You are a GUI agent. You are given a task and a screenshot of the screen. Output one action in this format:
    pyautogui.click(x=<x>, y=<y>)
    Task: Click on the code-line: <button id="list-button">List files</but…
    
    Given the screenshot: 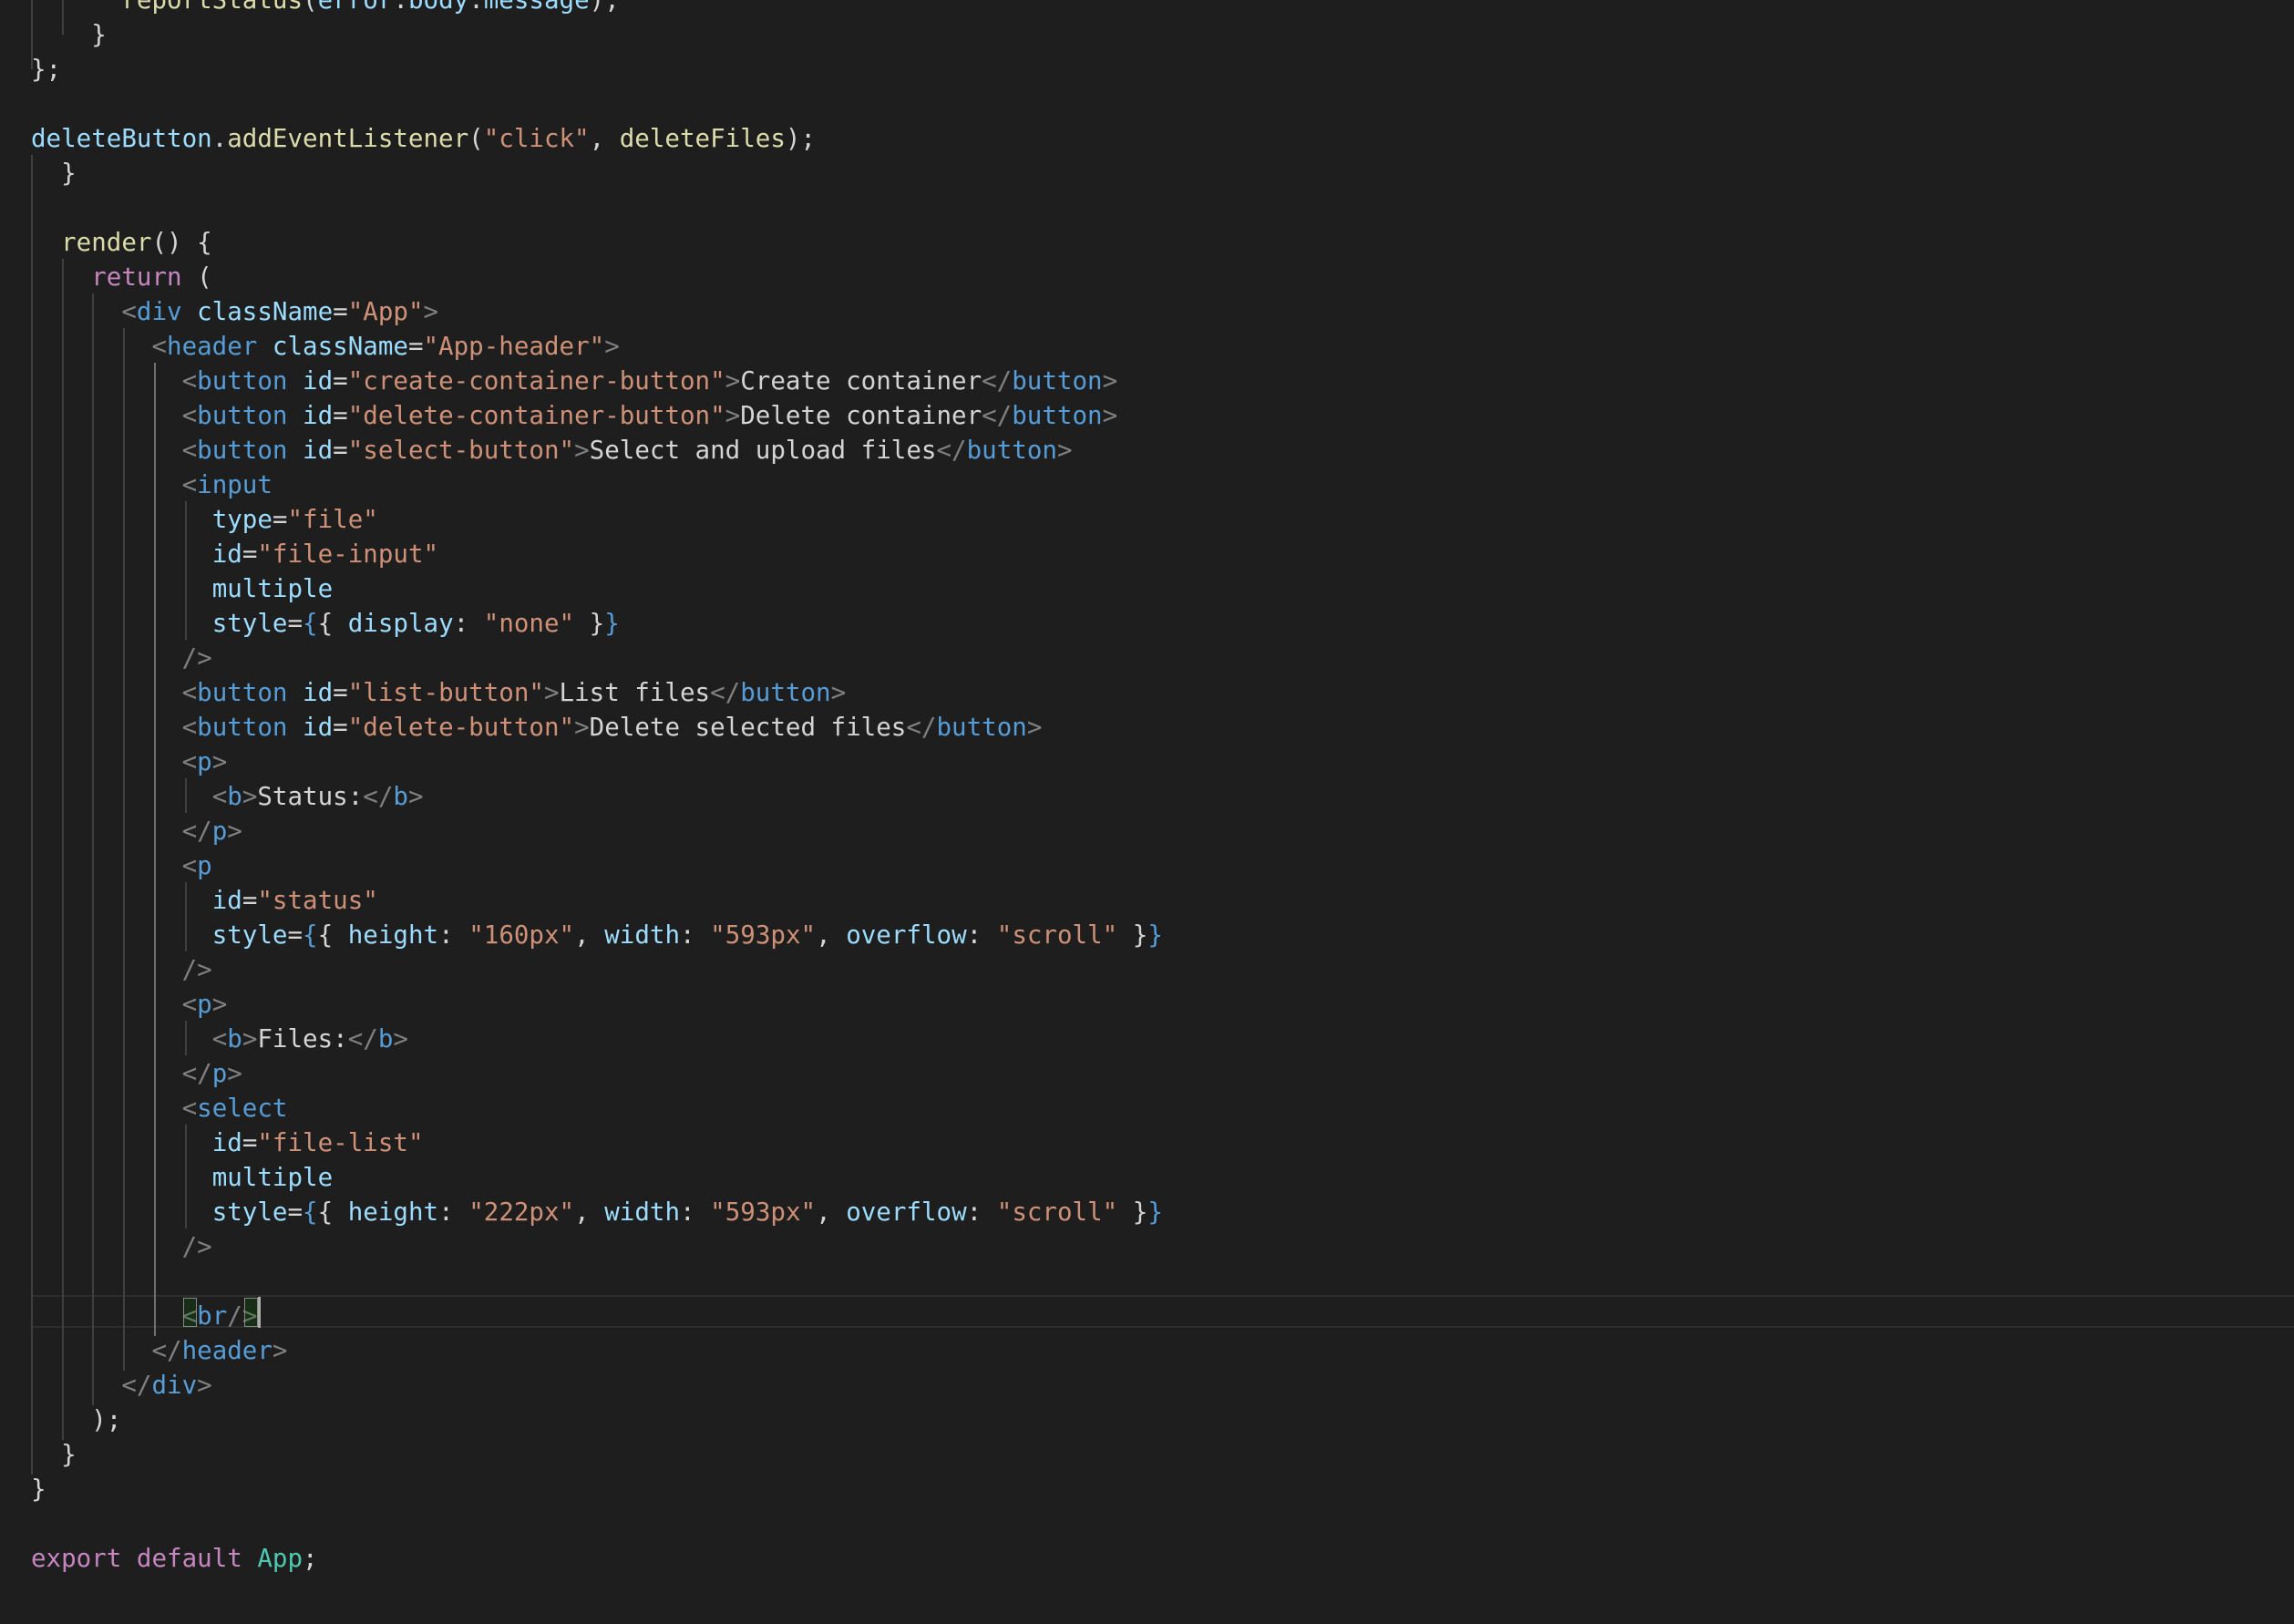 What is the action you would take?
    pyautogui.click(x=439, y=692)
    